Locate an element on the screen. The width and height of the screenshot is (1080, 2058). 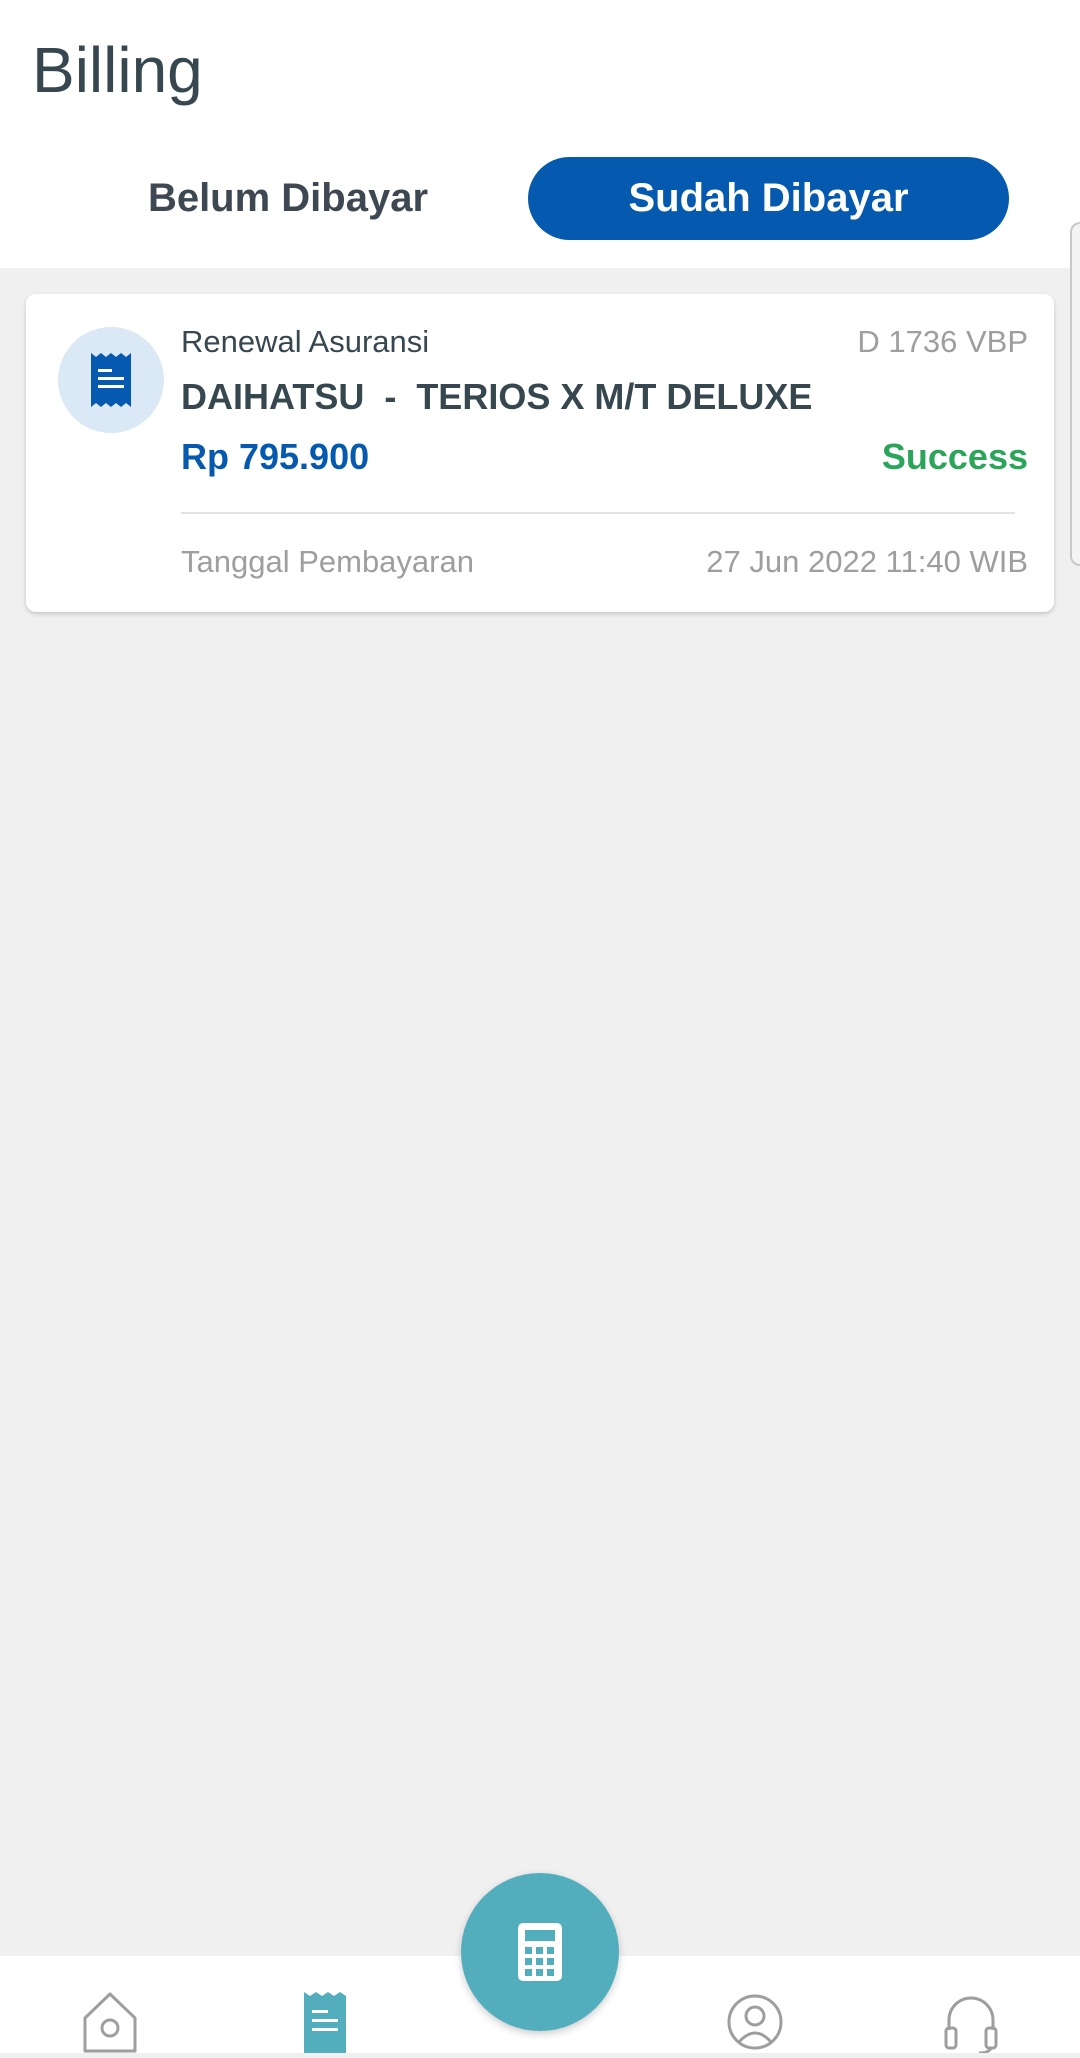
payment-date: 27 Jun 2022 11:40 WIB is located at coordinates (867, 561).